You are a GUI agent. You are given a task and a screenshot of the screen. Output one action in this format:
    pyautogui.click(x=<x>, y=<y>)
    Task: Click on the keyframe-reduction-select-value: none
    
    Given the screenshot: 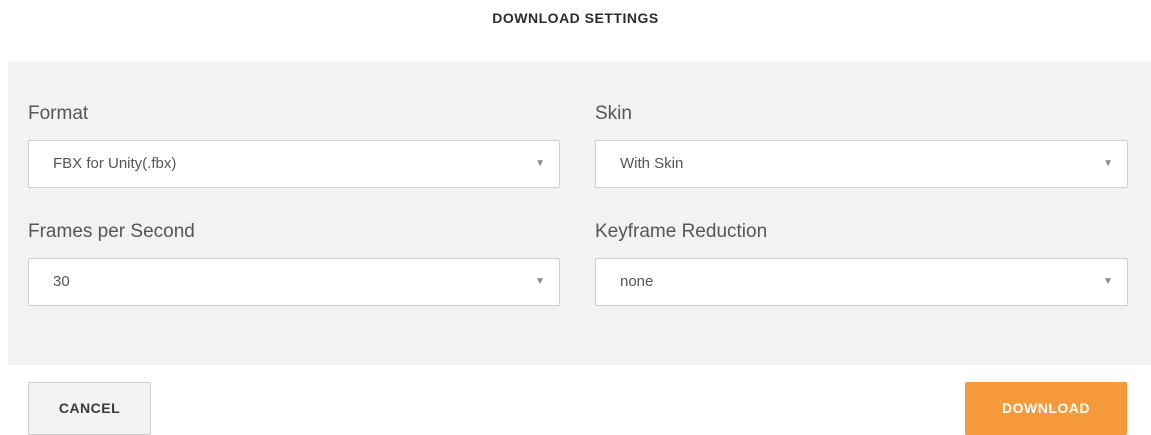 What is the action you would take?
    pyautogui.click(x=637, y=281)
    